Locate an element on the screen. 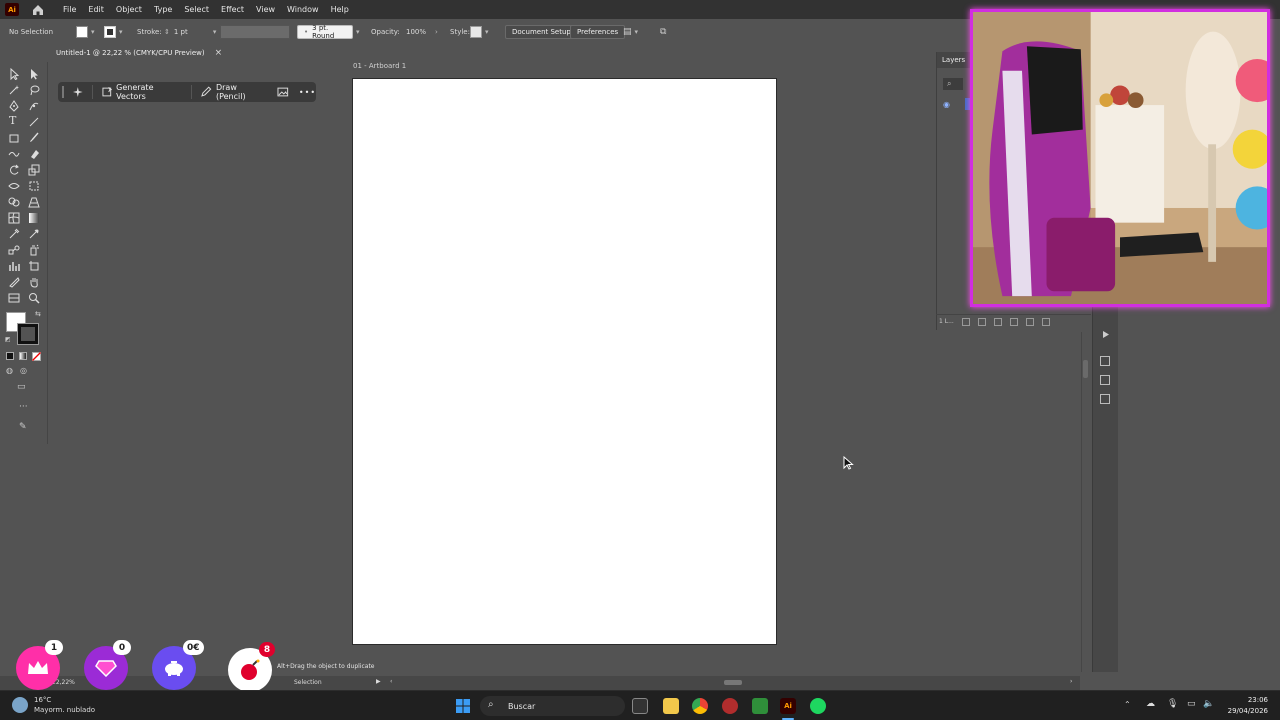 The image size is (1280, 720). direct-selection-tool-icon is located at coordinates (34, 74).